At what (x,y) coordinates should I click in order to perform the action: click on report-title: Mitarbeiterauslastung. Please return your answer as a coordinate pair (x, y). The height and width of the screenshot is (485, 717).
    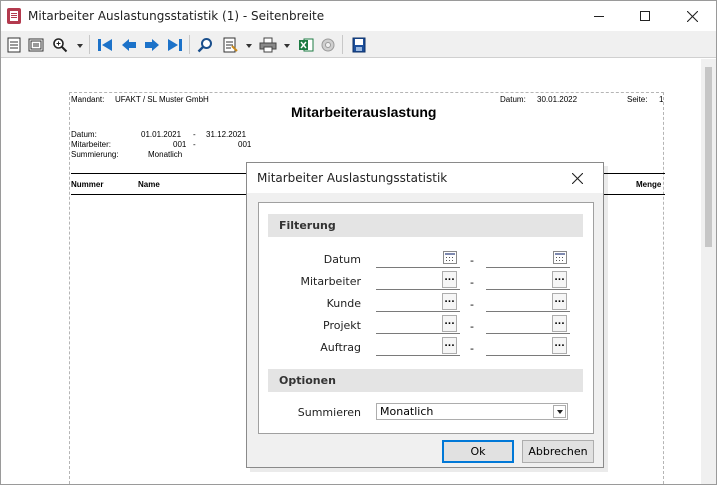
    Looking at the image, I should click on (364, 112).